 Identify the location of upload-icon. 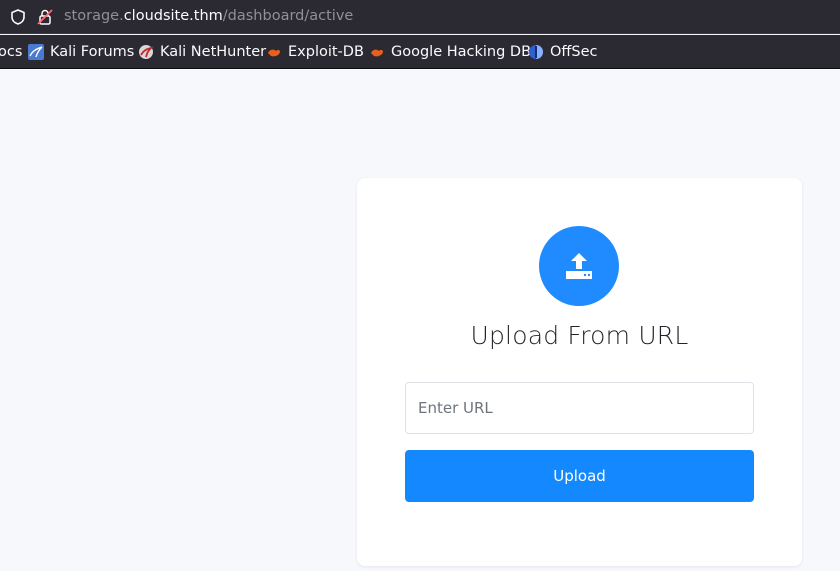
(579, 266).